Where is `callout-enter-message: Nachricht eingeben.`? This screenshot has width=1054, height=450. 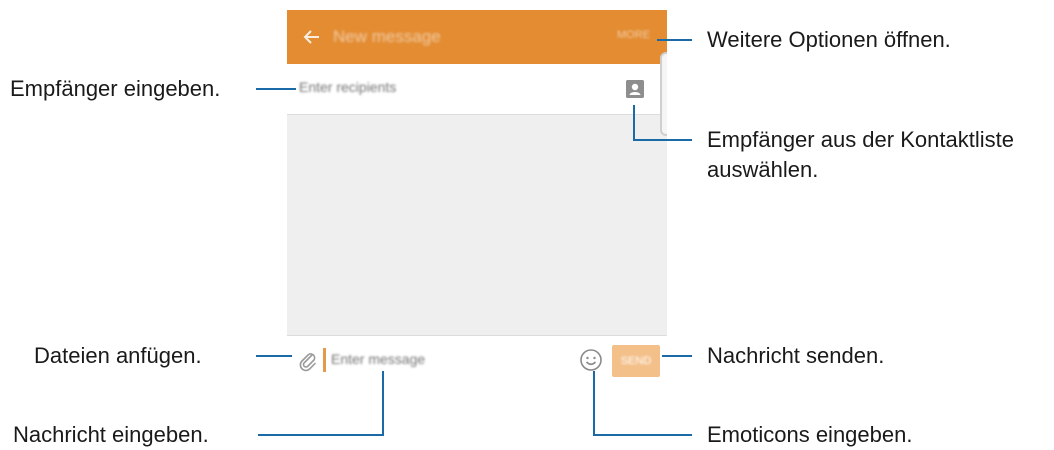
callout-enter-message: Nachricht eingeben. is located at coordinates (111, 434).